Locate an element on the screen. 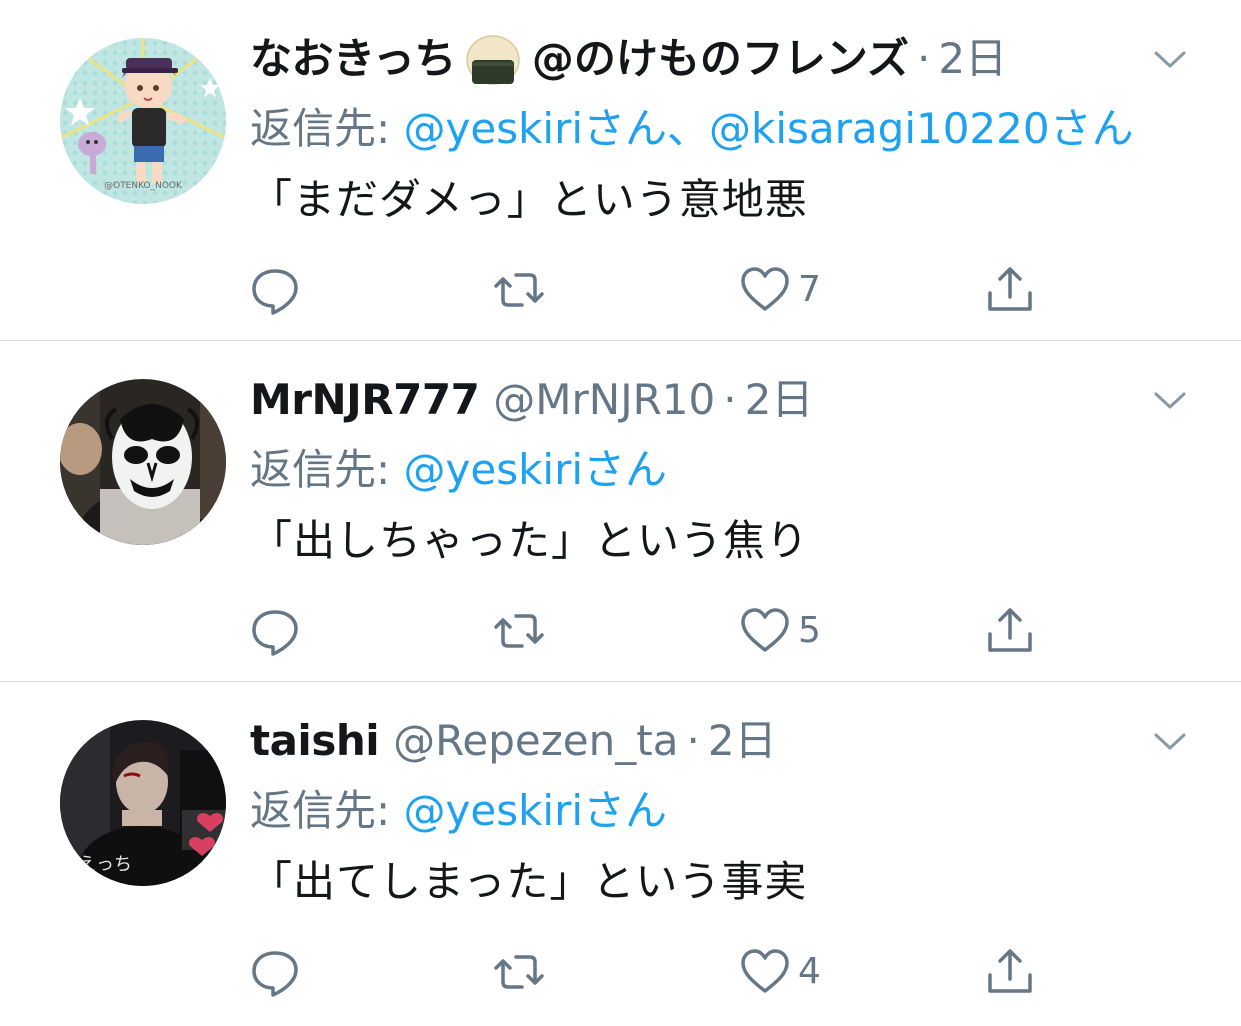 This screenshot has height=1026, width=1241. tweet-actions: 5 is located at coordinates (620, 631).